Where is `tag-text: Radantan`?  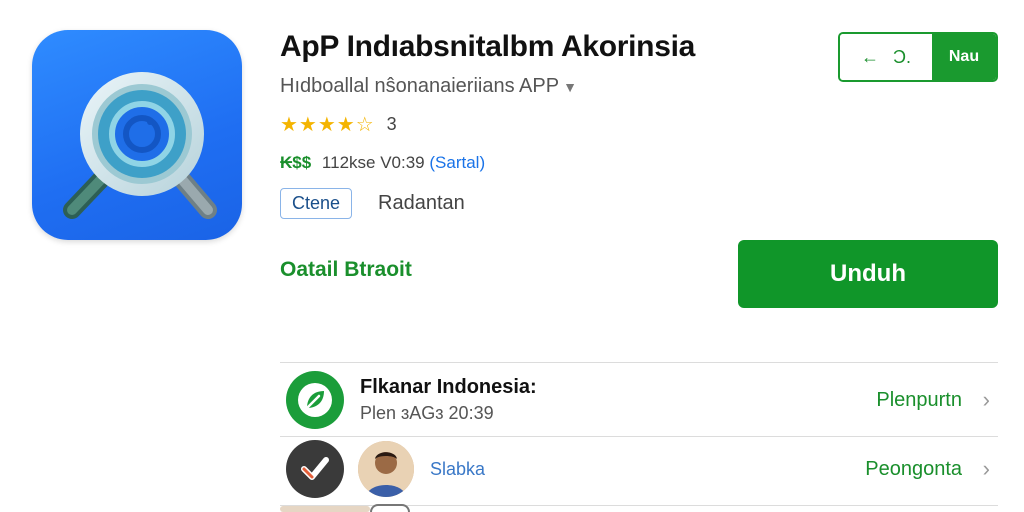
tag-text: Radantan is located at coordinates (421, 203).